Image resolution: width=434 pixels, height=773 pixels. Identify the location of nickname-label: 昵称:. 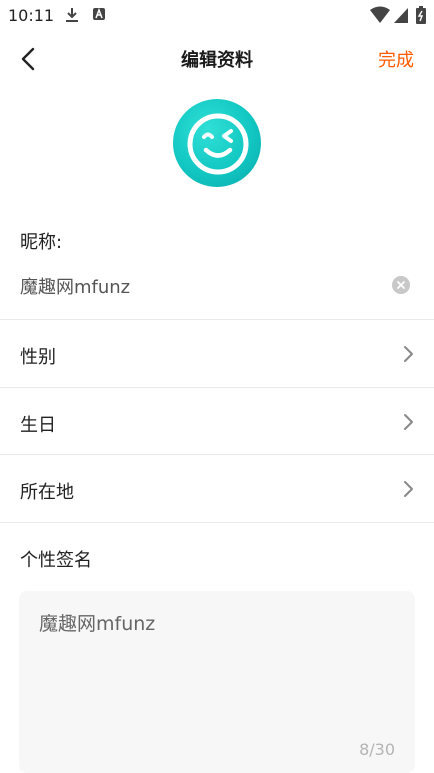
(41, 242).